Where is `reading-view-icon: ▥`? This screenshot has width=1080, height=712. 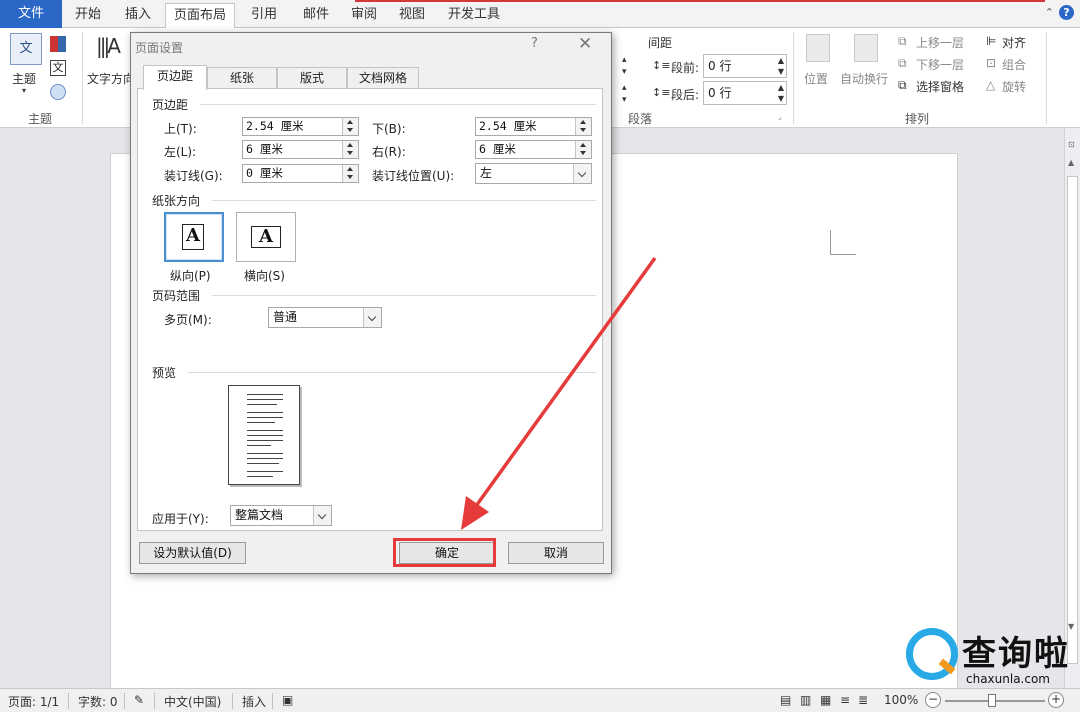
reading-view-icon: ▥ is located at coordinates (805, 700).